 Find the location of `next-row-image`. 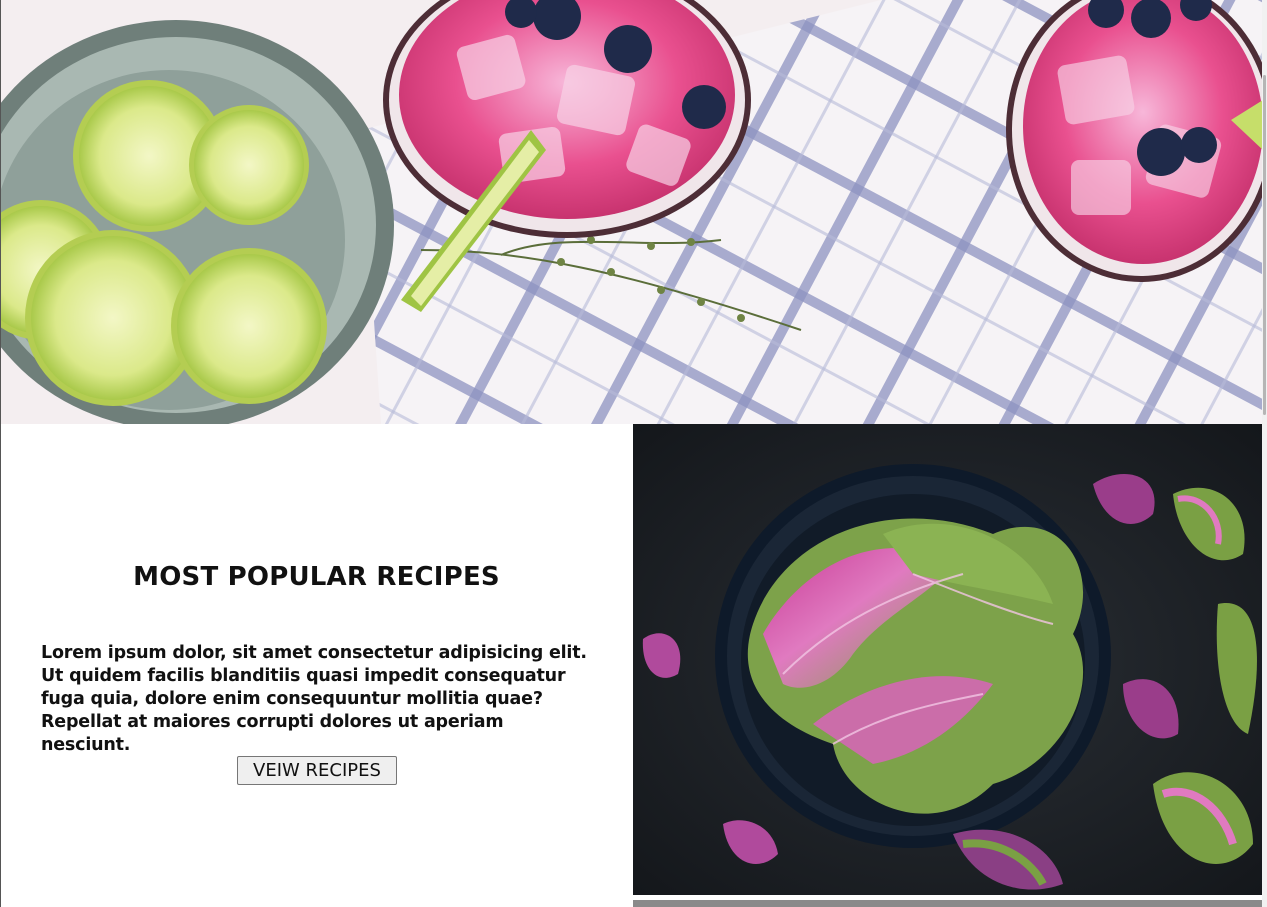

next-row-image is located at coordinates (316, 903).